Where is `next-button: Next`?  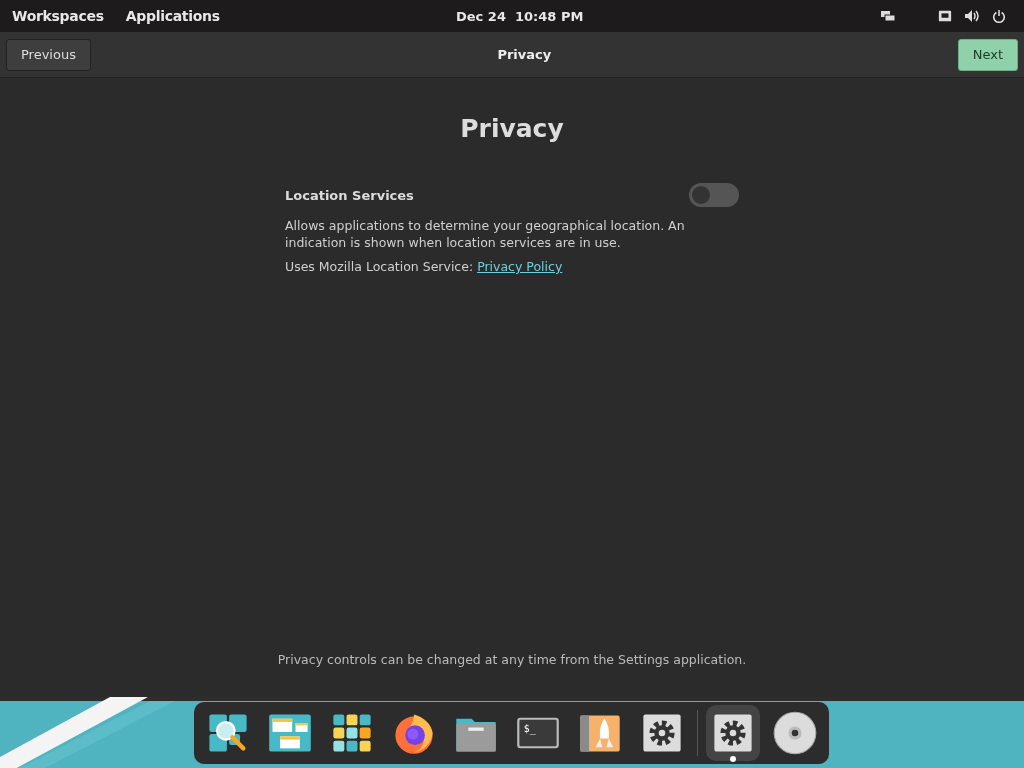 next-button: Next is located at coordinates (987, 54).